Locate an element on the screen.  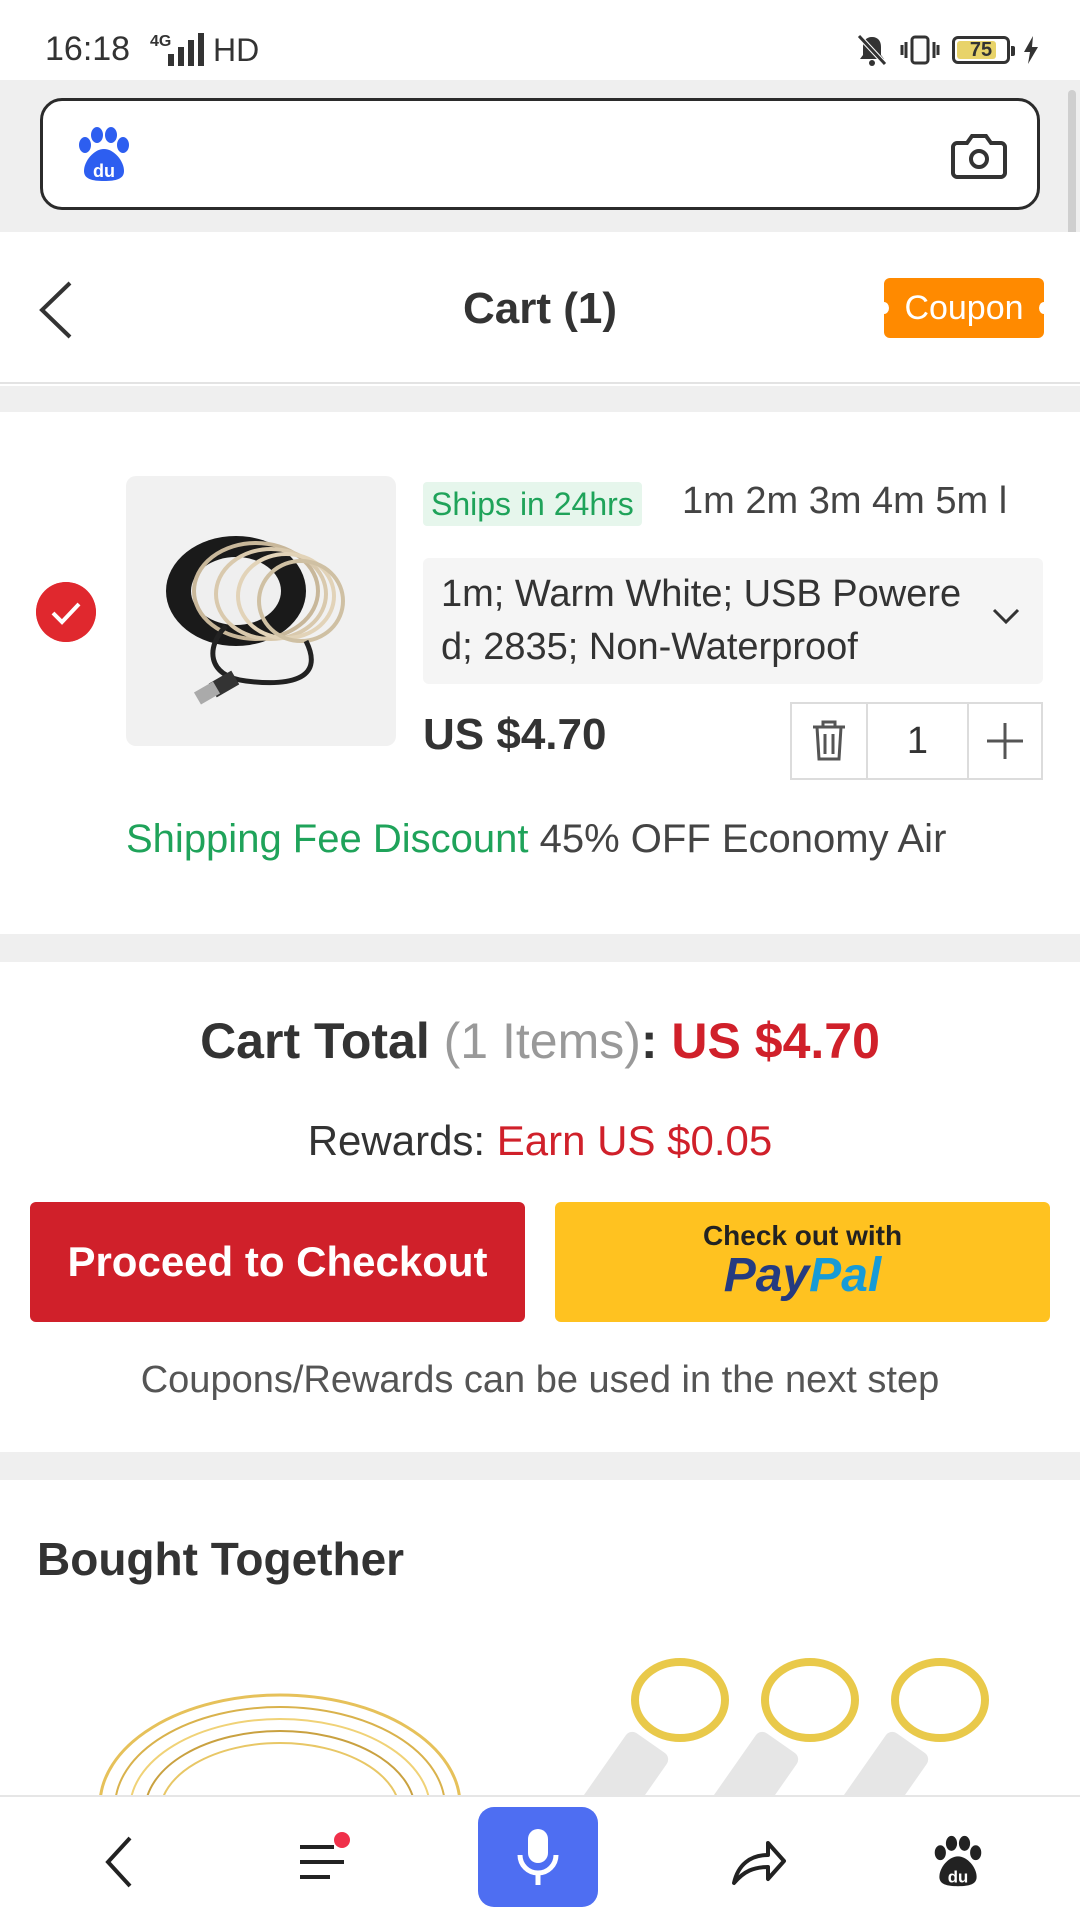
baidu-paw-icon: du is located at coordinates (958, 1860).